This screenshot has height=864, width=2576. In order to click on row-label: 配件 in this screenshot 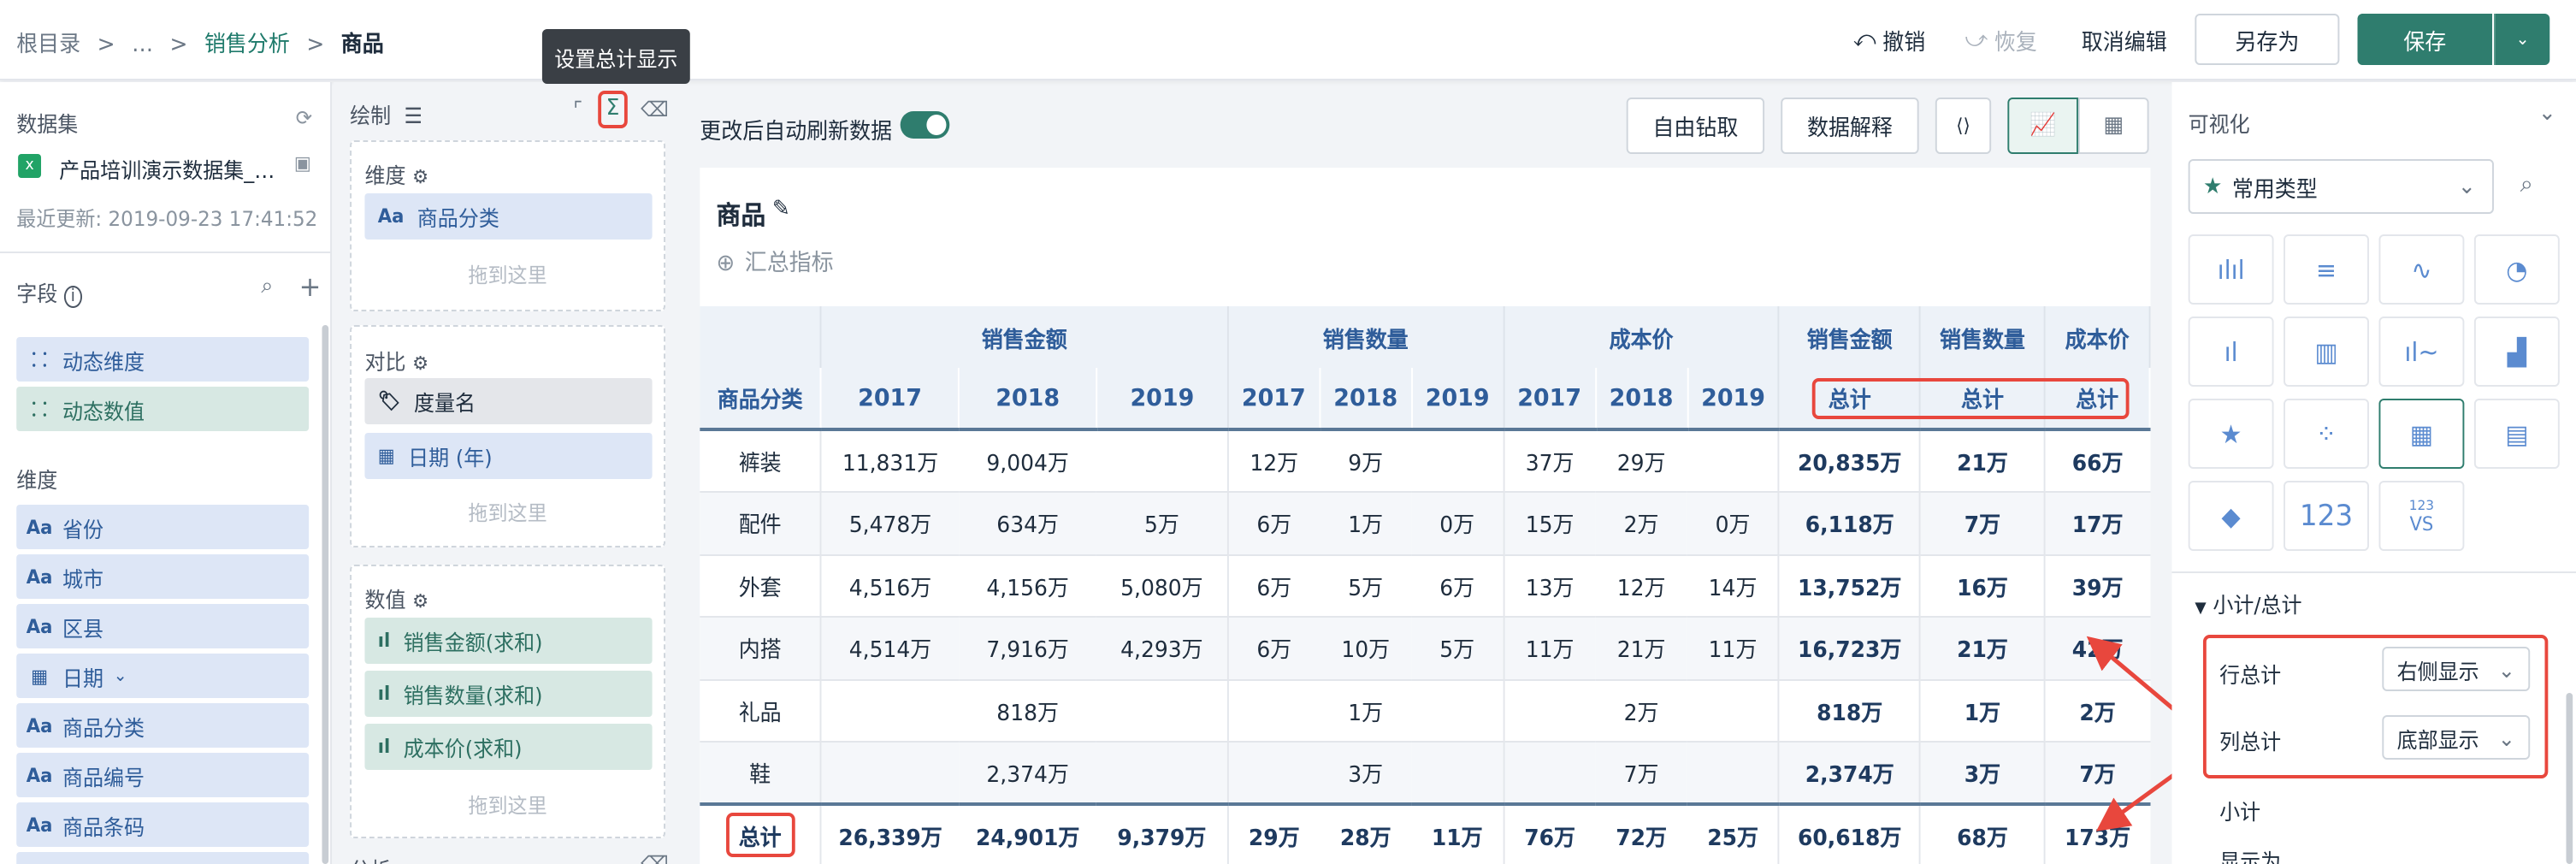, I will do `click(761, 523)`.